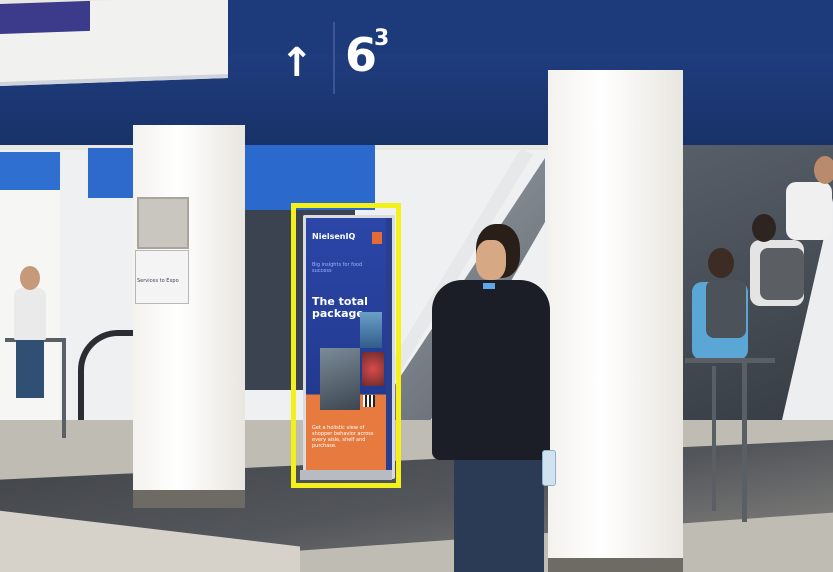 The image size is (833, 572). I want to click on man-face, so click(491, 260).